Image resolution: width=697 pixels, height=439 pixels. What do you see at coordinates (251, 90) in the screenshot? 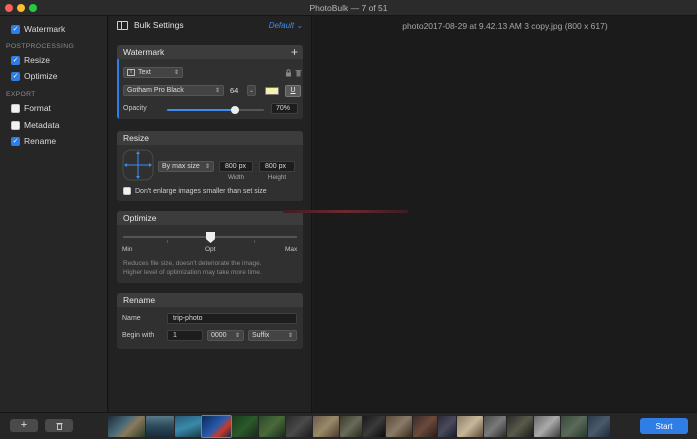
I see `font-size-dropdown: ⌄` at bounding box center [251, 90].